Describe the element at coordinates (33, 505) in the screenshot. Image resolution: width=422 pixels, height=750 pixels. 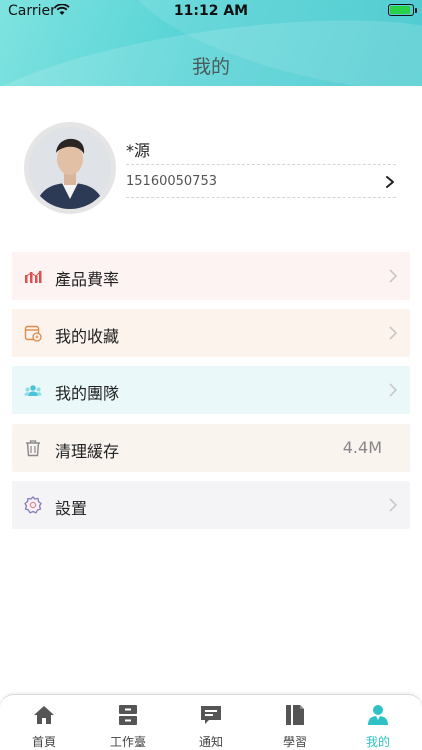
I see `settings-icon` at that location.